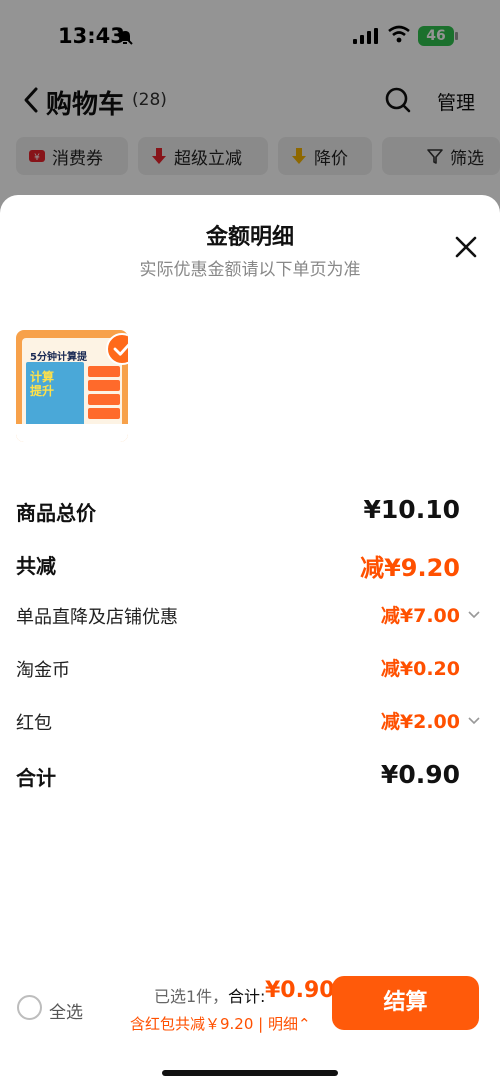  Describe the element at coordinates (250, 723) in the screenshot. I see `row-red-packet: 红包 减¥2.00` at that location.